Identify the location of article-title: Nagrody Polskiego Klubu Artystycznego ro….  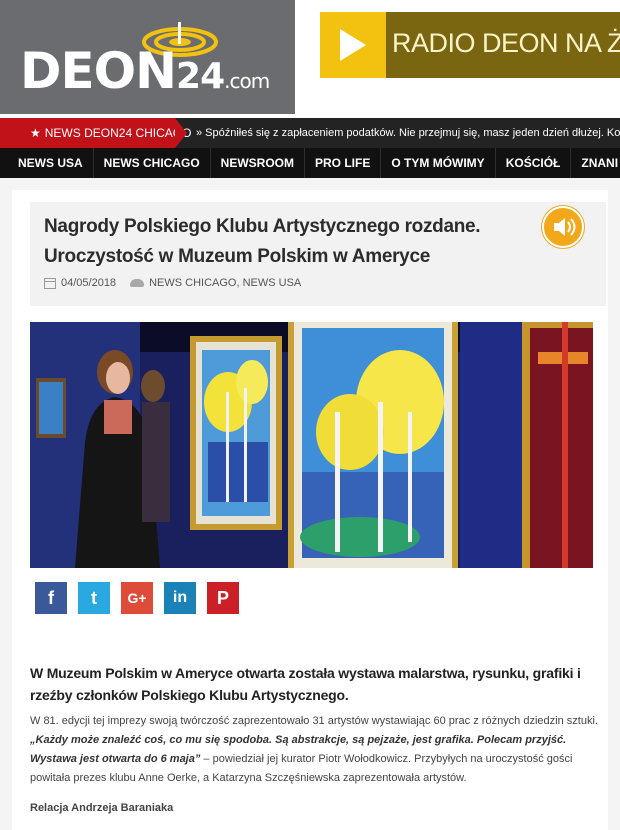
(262, 241).